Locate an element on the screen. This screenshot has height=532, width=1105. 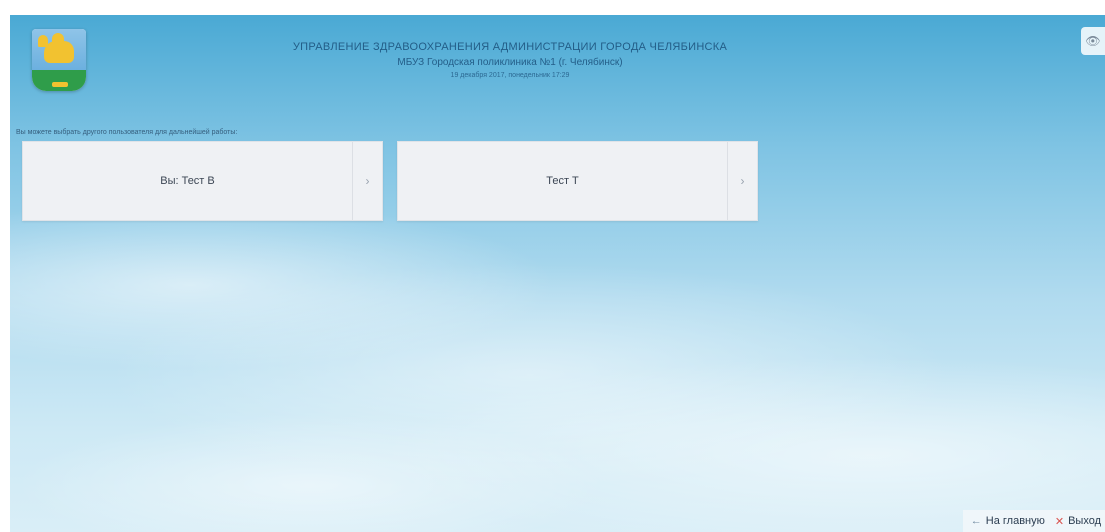
close-icon: ✕ is located at coordinates (1059, 521).